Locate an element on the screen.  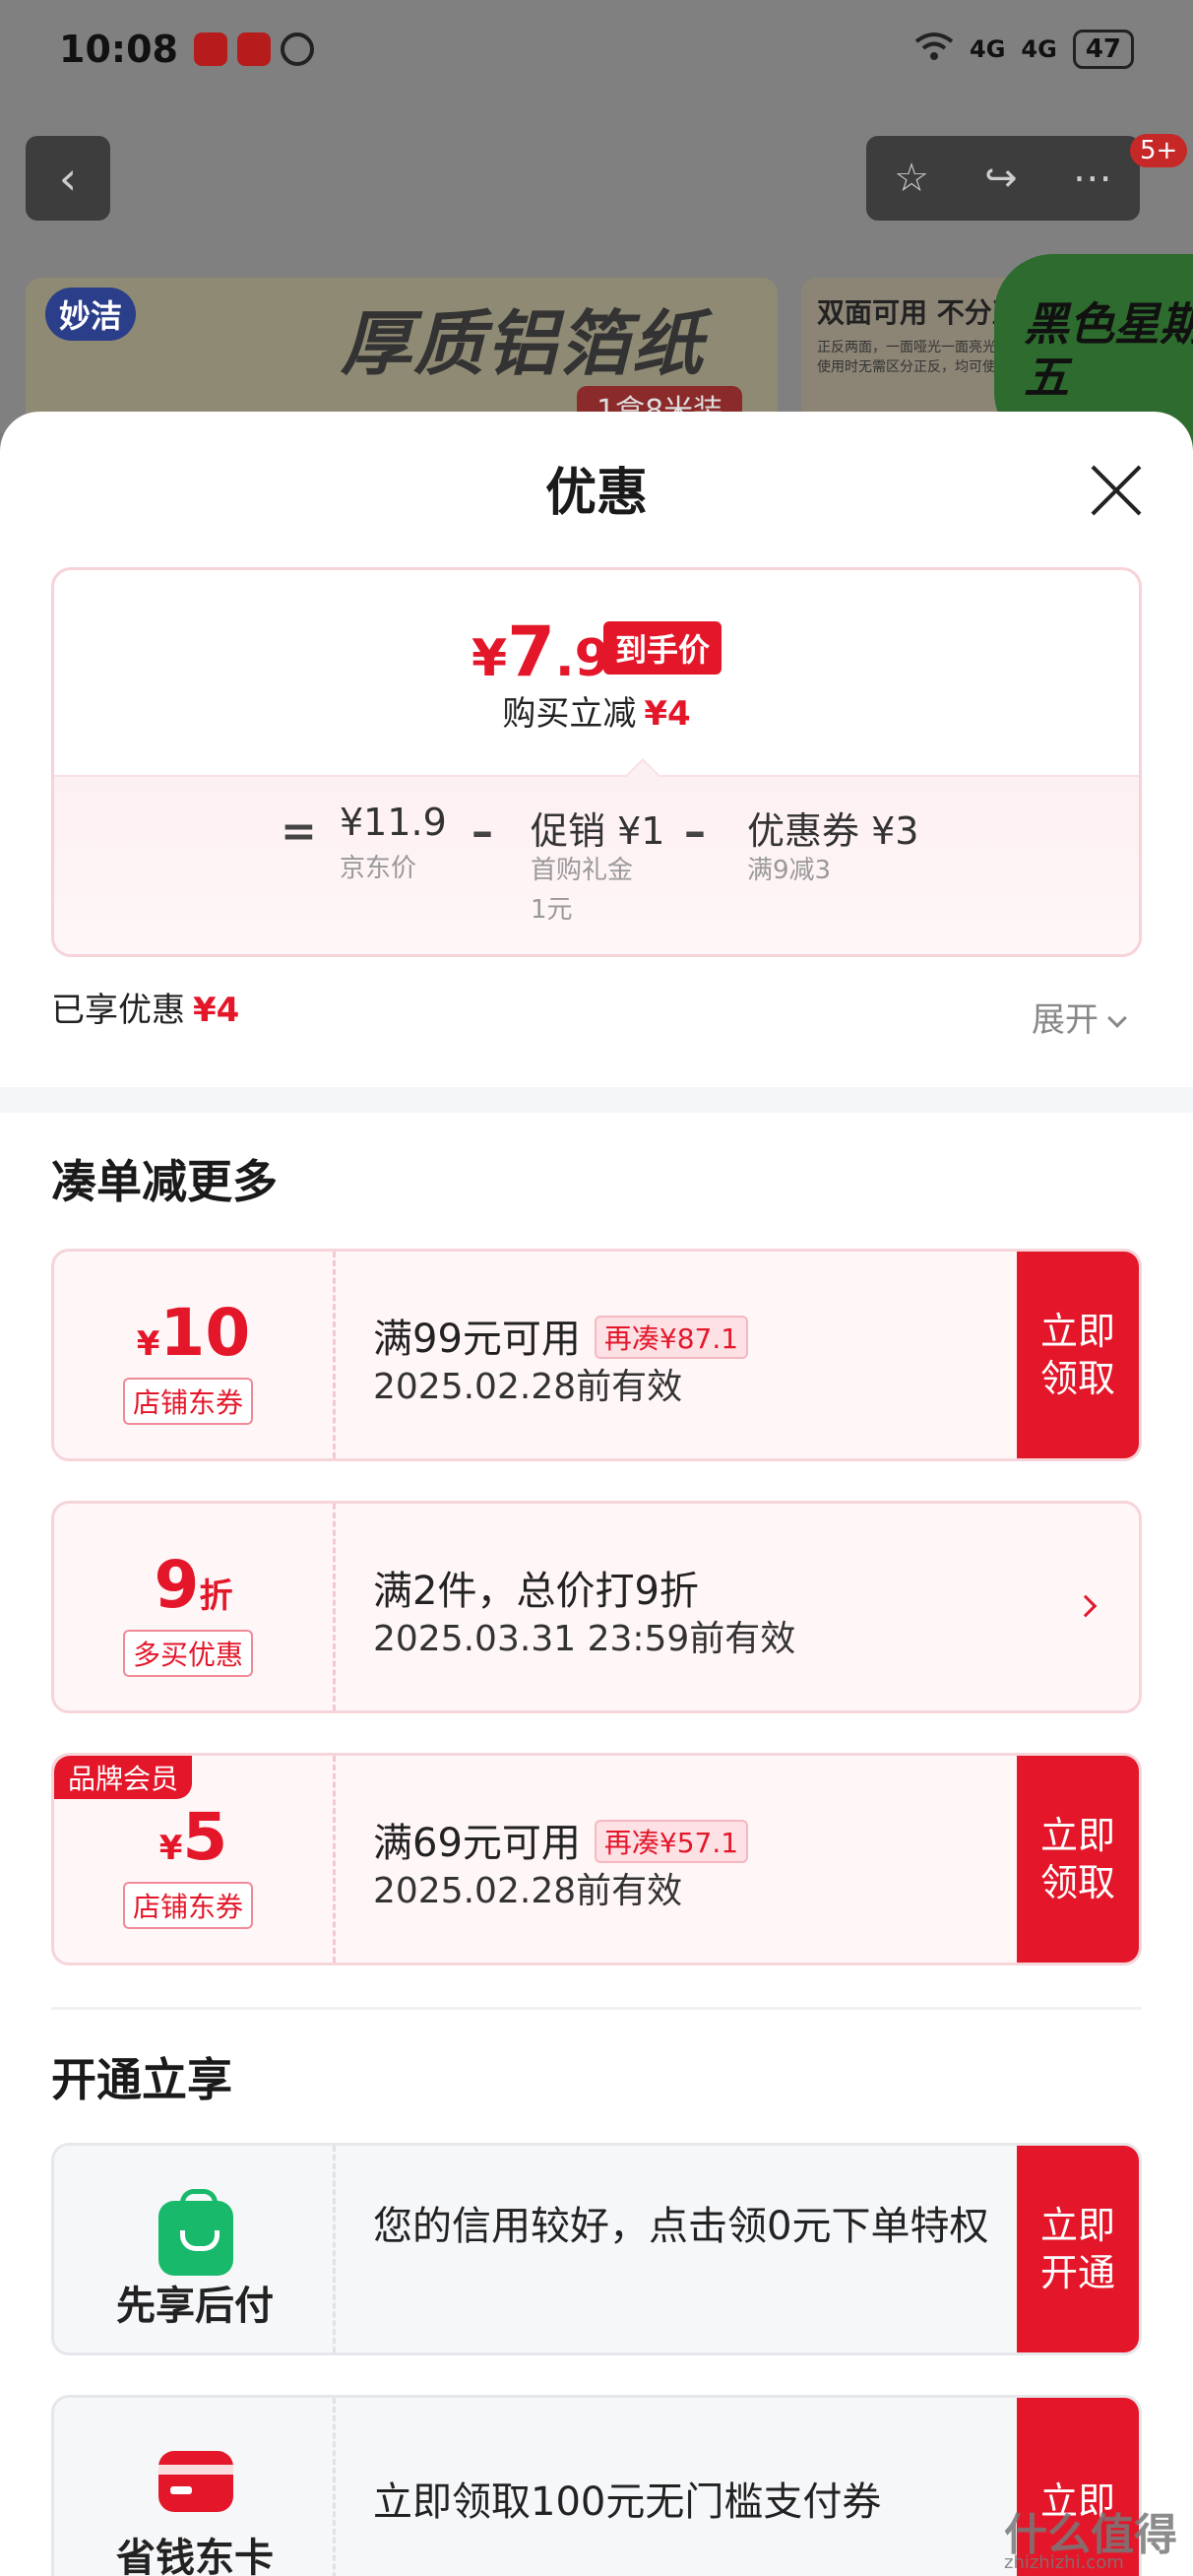
direct-reduce-label: 购买立减 is located at coordinates (569, 714).